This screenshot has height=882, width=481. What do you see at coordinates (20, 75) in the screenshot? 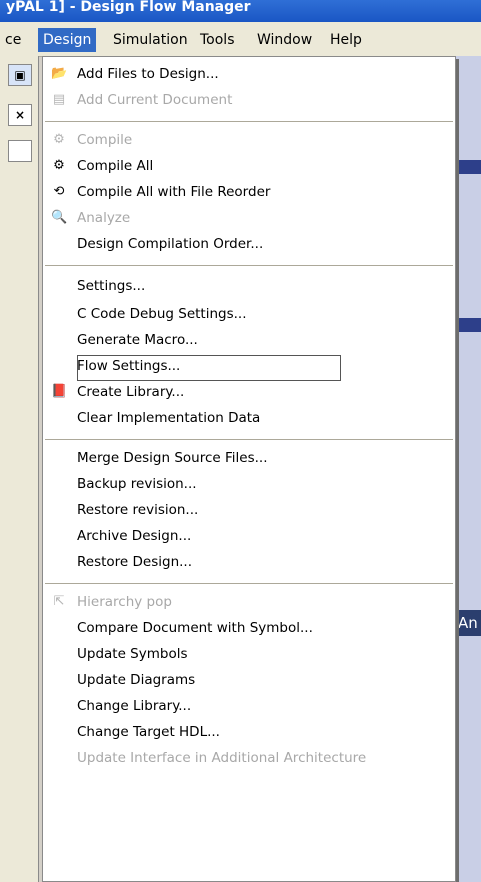
I see `panel-icon: ▣` at bounding box center [20, 75].